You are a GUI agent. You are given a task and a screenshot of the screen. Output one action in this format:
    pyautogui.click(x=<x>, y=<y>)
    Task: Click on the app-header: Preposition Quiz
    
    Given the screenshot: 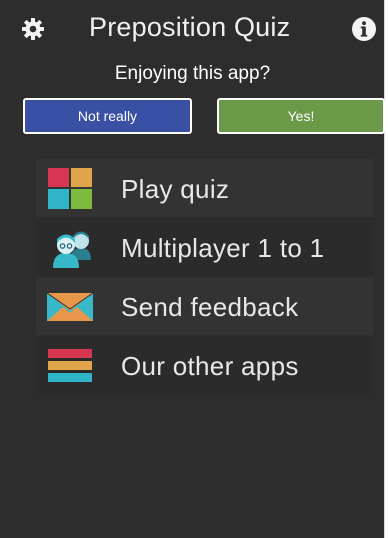 What is the action you would take?
    pyautogui.click(x=192, y=28)
    